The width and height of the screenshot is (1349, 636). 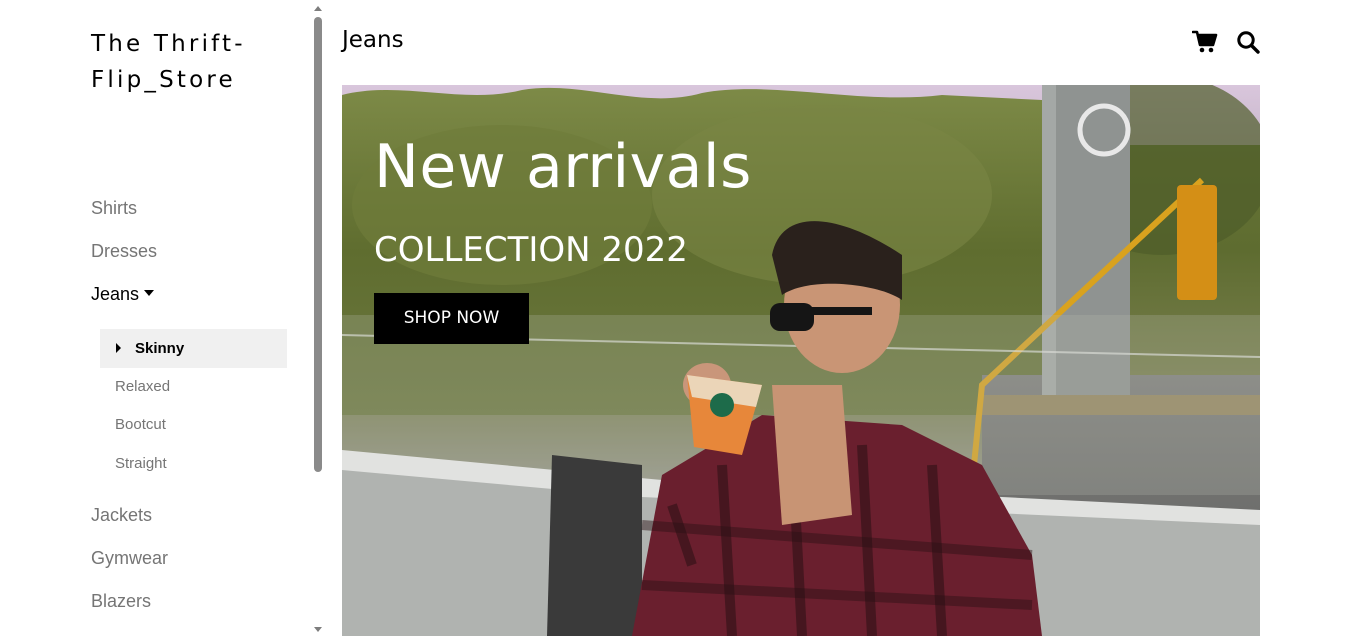 I want to click on sub-item-straight: Straight, so click(x=193, y=463).